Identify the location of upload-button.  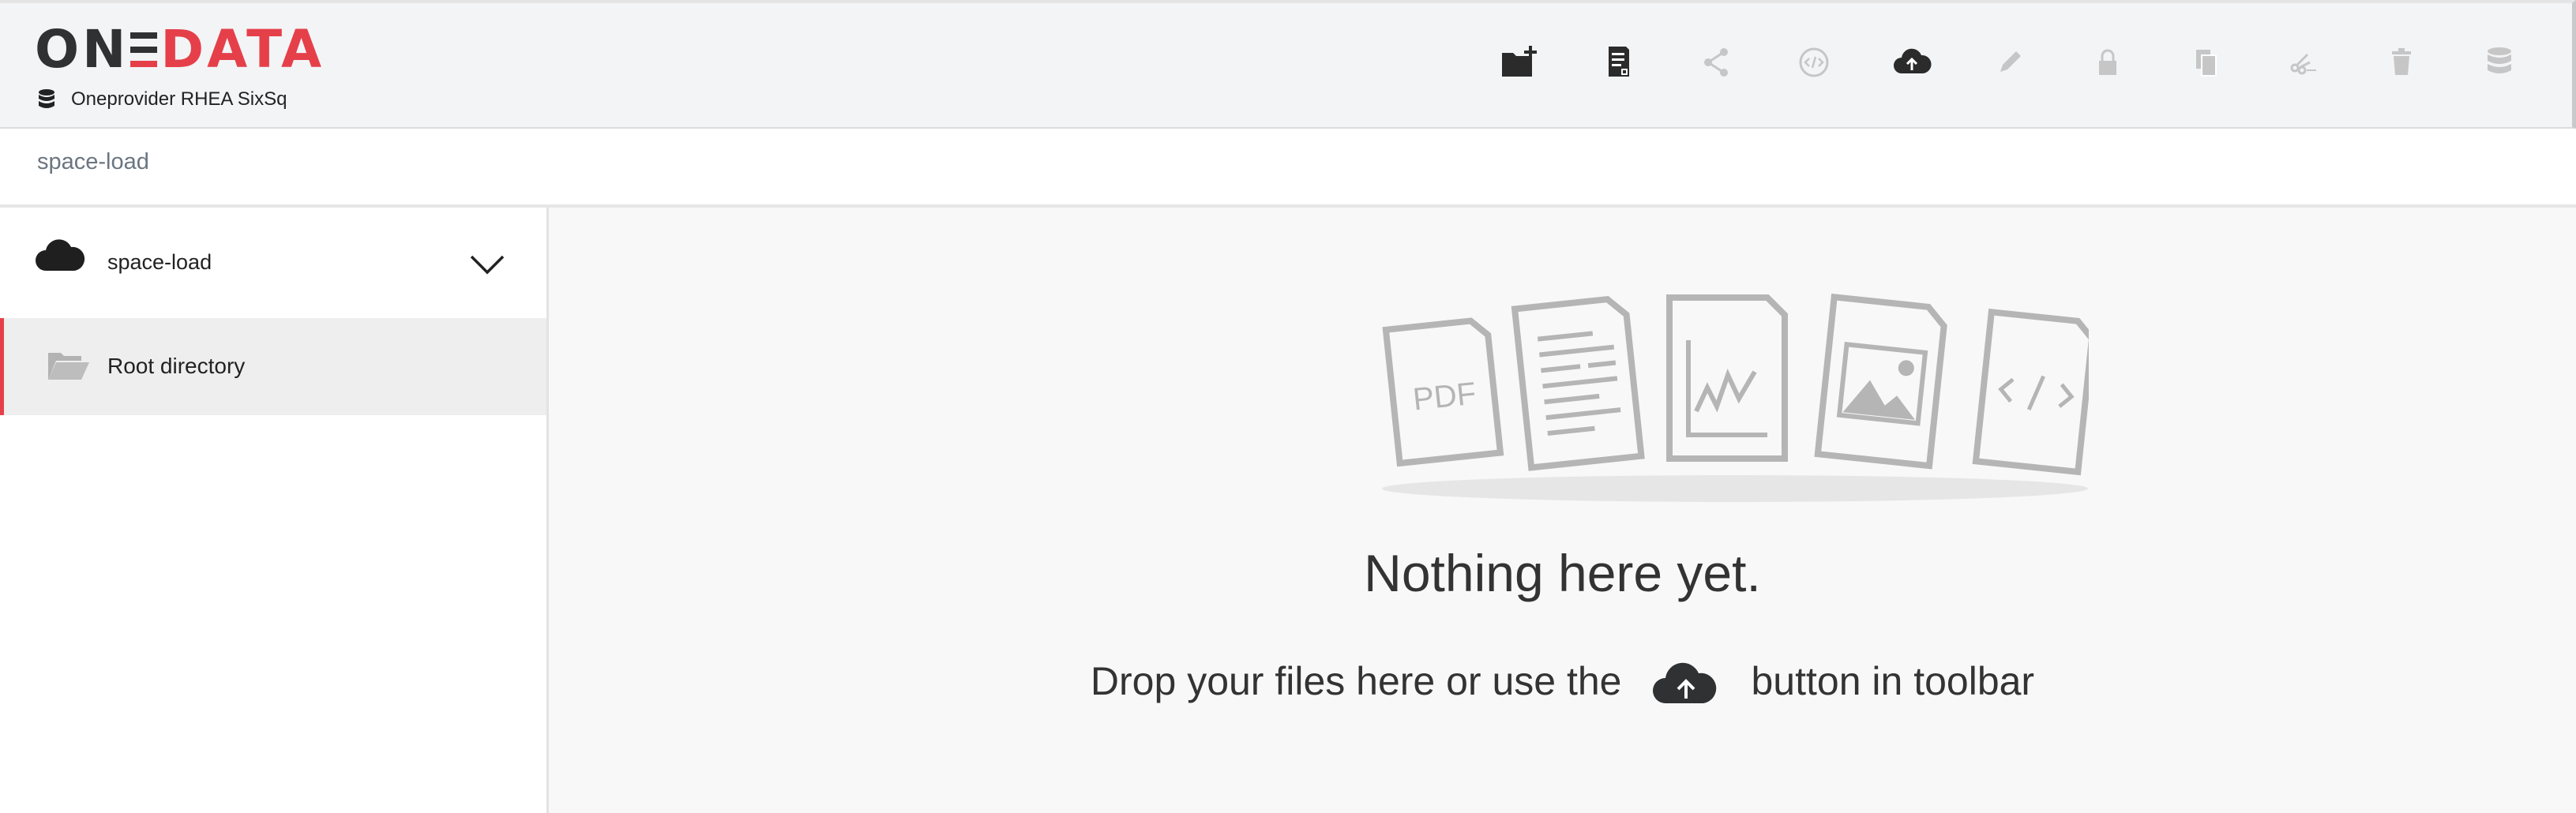
(1912, 62).